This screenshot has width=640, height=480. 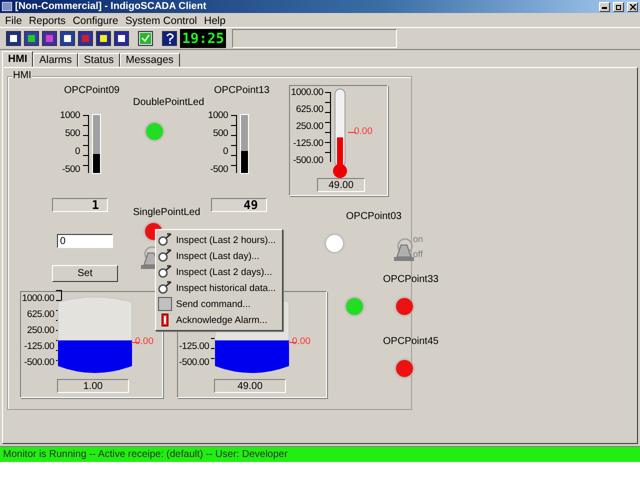 I want to click on point-label: OPCPoint09, so click(x=92, y=90).